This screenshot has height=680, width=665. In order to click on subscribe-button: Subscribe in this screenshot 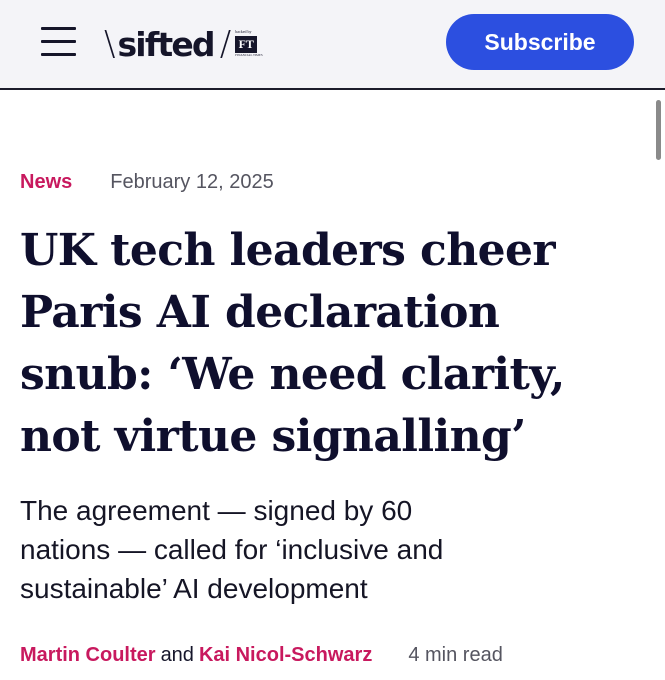, I will do `click(540, 42)`.